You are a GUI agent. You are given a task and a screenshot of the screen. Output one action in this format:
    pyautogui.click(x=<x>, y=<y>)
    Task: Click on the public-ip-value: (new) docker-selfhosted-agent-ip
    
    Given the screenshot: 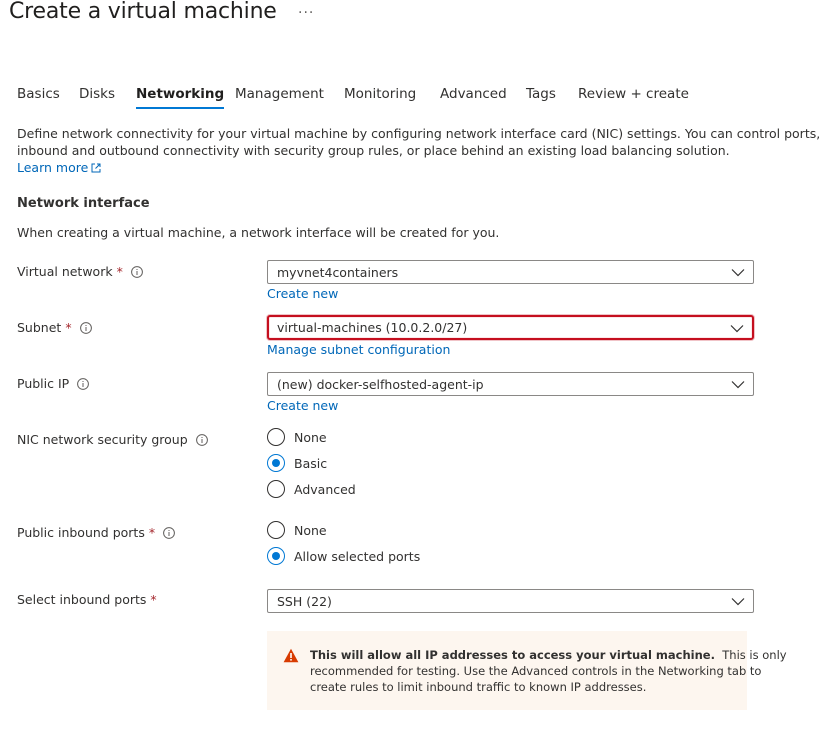 What is the action you would take?
    pyautogui.click(x=380, y=384)
    